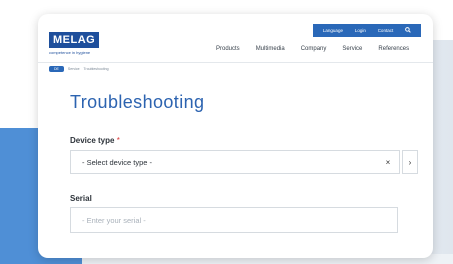 This screenshot has height=264, width=453. Describe the element at coordinates (235, 162) in the screenshot. I see `device-type-select: - Select device type - ×` at that location.